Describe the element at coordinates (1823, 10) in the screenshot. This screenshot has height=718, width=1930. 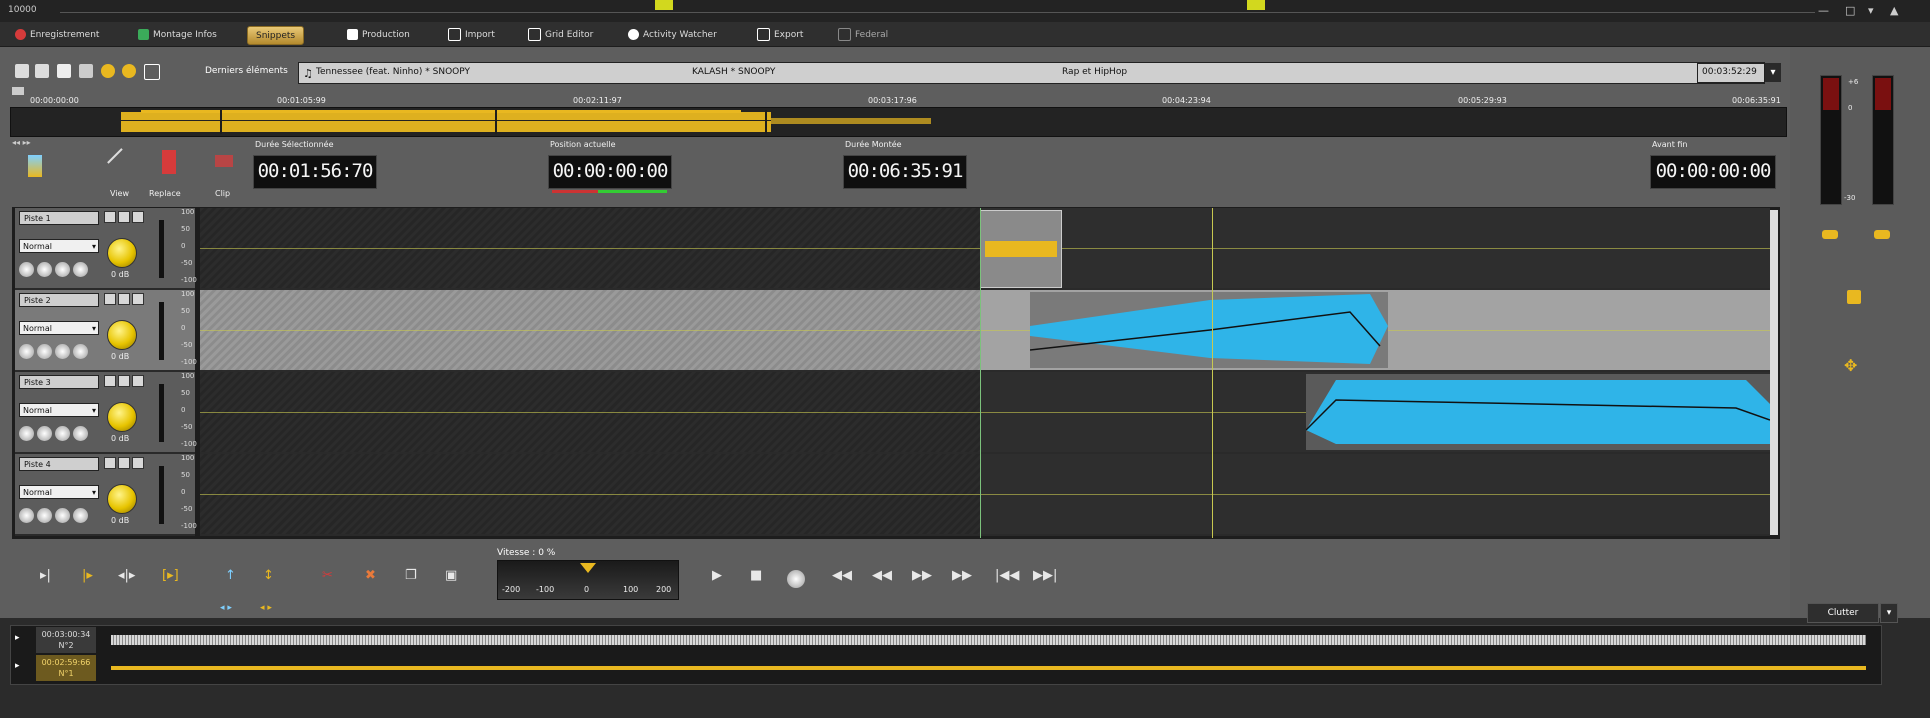
I see `minimize-icon: —` at that location.